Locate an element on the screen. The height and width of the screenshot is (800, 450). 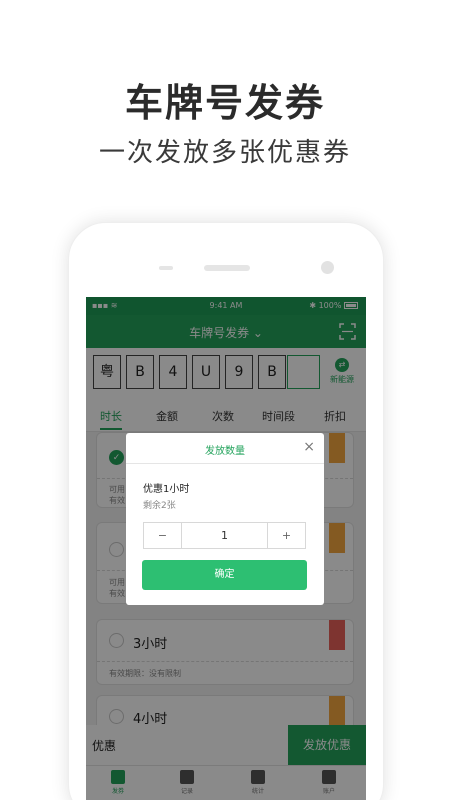
promo-subtitle: 一次发放多张优惠券 is located at coordinates (224, 153).